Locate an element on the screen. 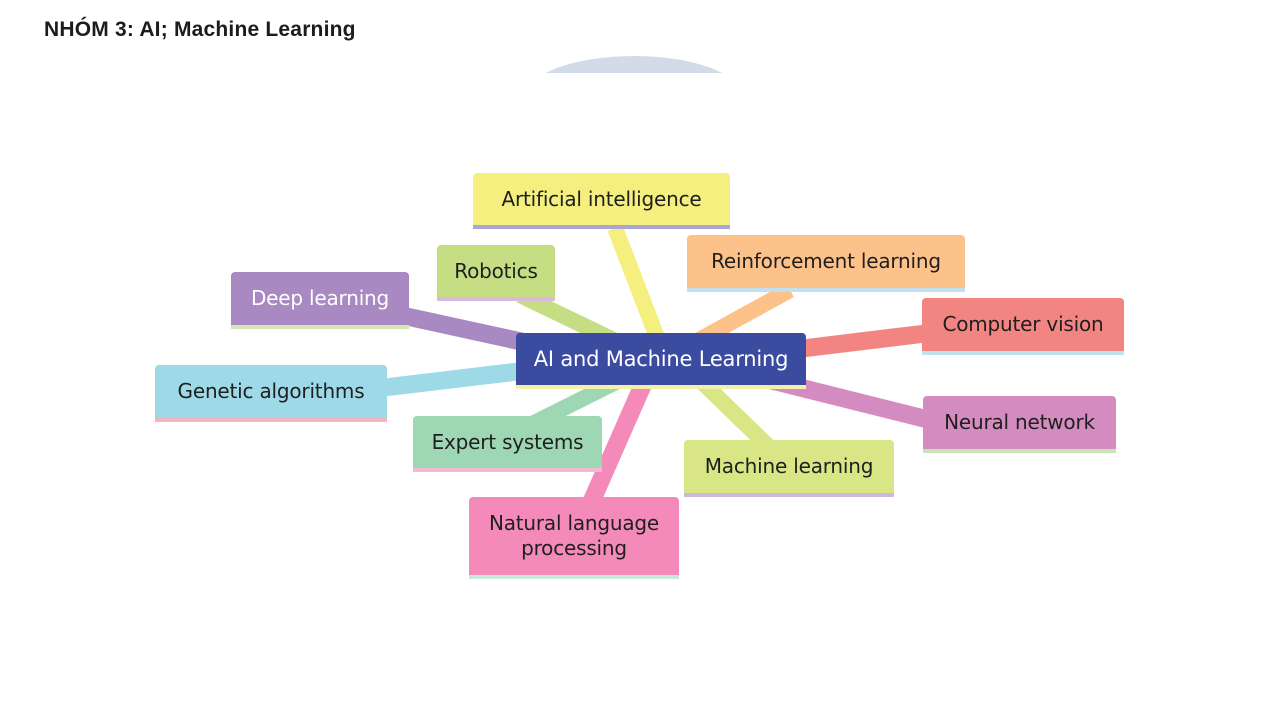  node-natural-language-processing: Natural language processing is located at coordinates (574, 538).